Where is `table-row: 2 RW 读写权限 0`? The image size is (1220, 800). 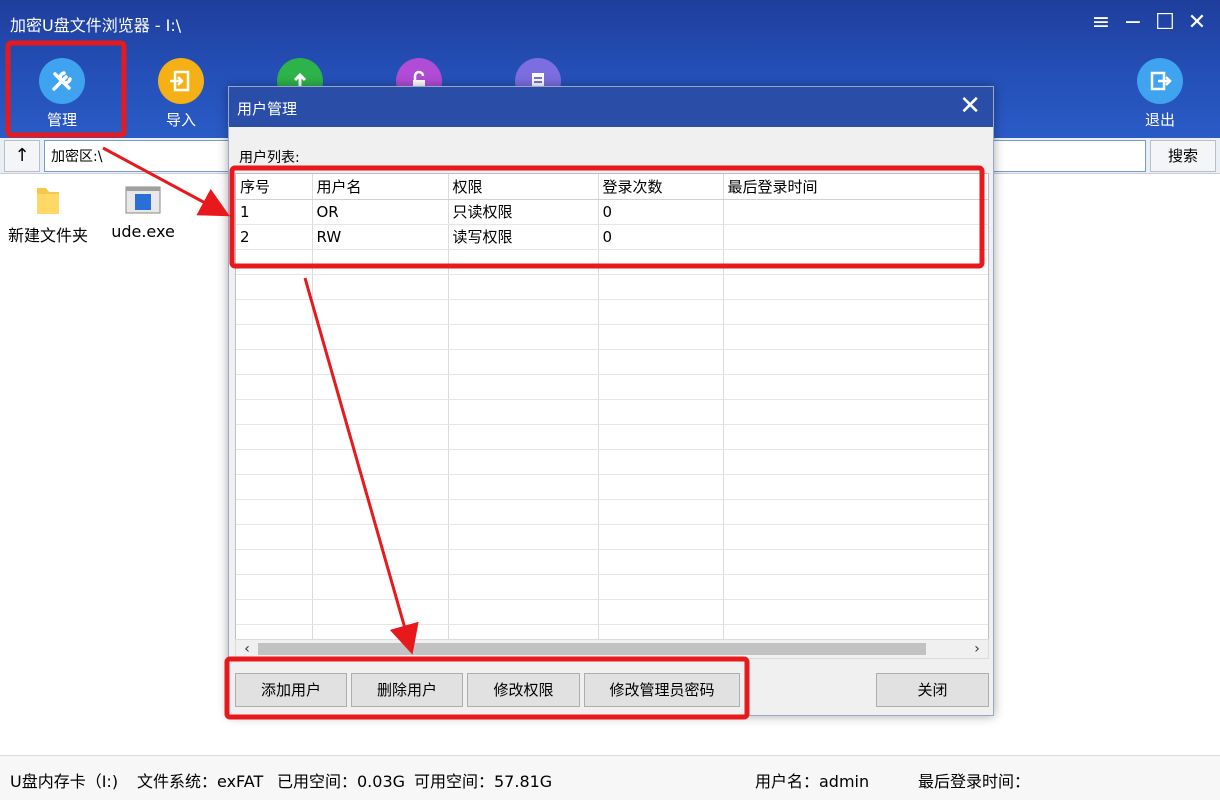
table-row: 2 RW 读写权限 0 is located at coordinates (612, 237).